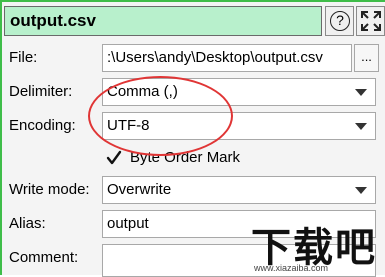 This screenshot has height=277, width=385. What do you see at coordinates (114, 158) in the screenshot?
I see `checkmark-icon` at bounding box center [114, 158].